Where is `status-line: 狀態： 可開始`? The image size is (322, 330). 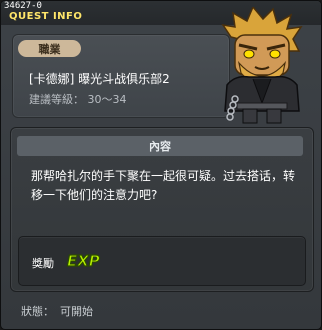
status-line: 狀態： 可開始 is located at coordinates (57, 311).